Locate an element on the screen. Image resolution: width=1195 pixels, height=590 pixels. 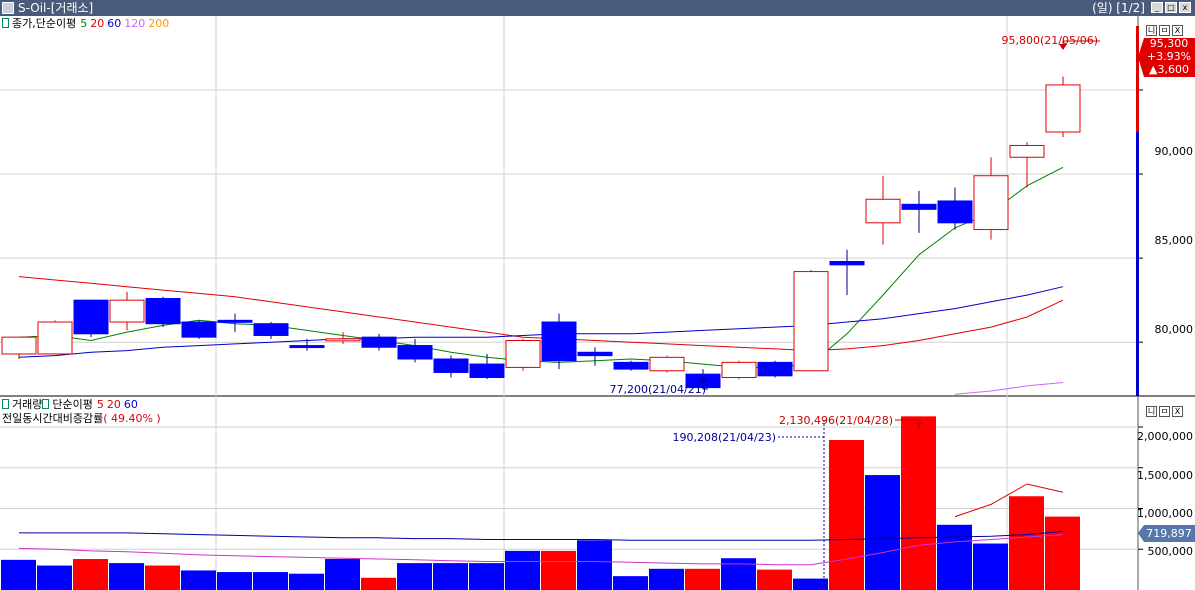
price-axis-down-bar is located at coordinates (1137, 264).